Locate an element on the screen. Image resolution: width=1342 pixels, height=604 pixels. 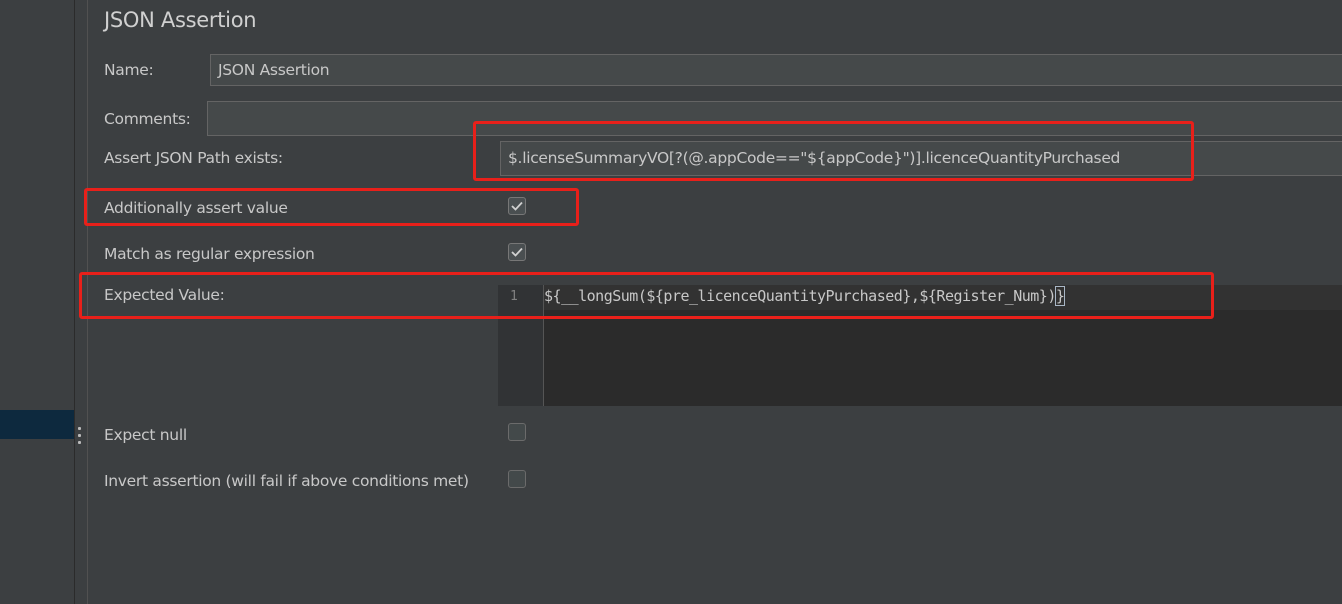
test-plan-tree-panel is located at coordinates (37, 302).